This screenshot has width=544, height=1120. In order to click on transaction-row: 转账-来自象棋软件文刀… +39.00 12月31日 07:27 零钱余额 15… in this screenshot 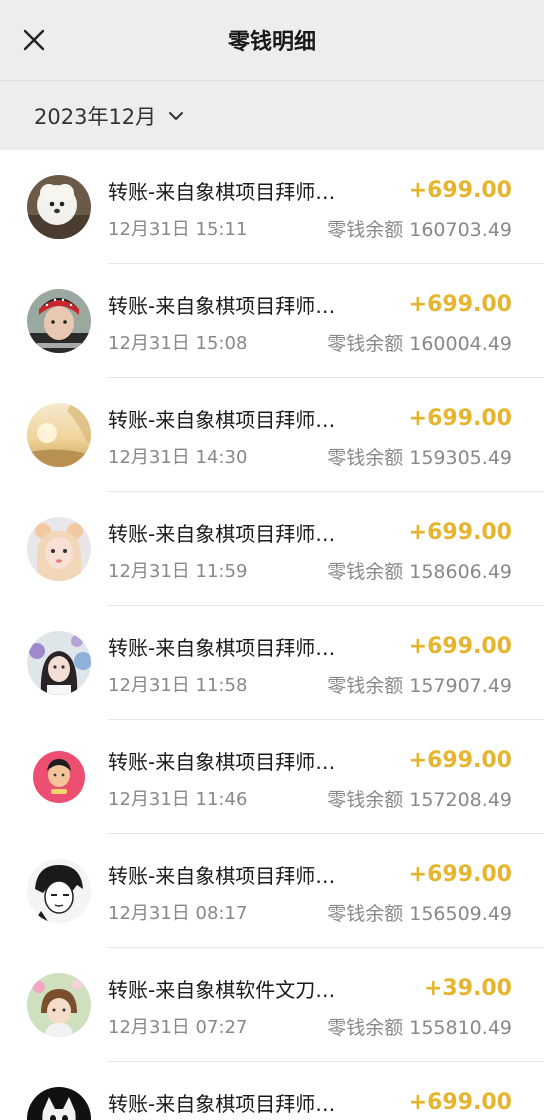, I will do `click(272, 1005)`.